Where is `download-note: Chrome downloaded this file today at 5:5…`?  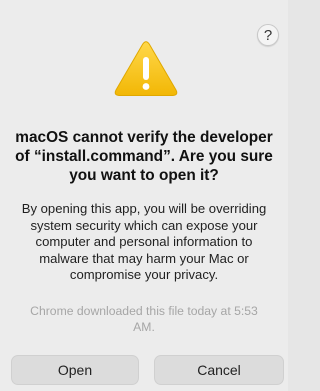 download-note: Chrome downloaded this file today at 5:5… is located at coordinates (144, 319).